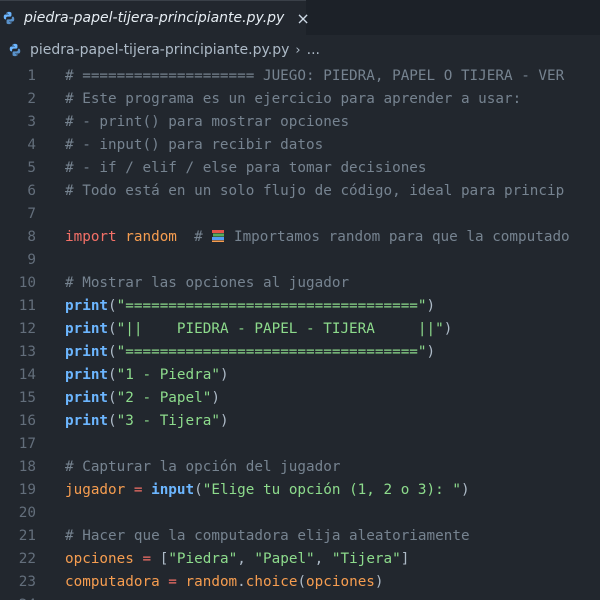 This screenshot has width=600, height=600. I want to click on code-token: # - input() para recibir datos, so click(194, 145).